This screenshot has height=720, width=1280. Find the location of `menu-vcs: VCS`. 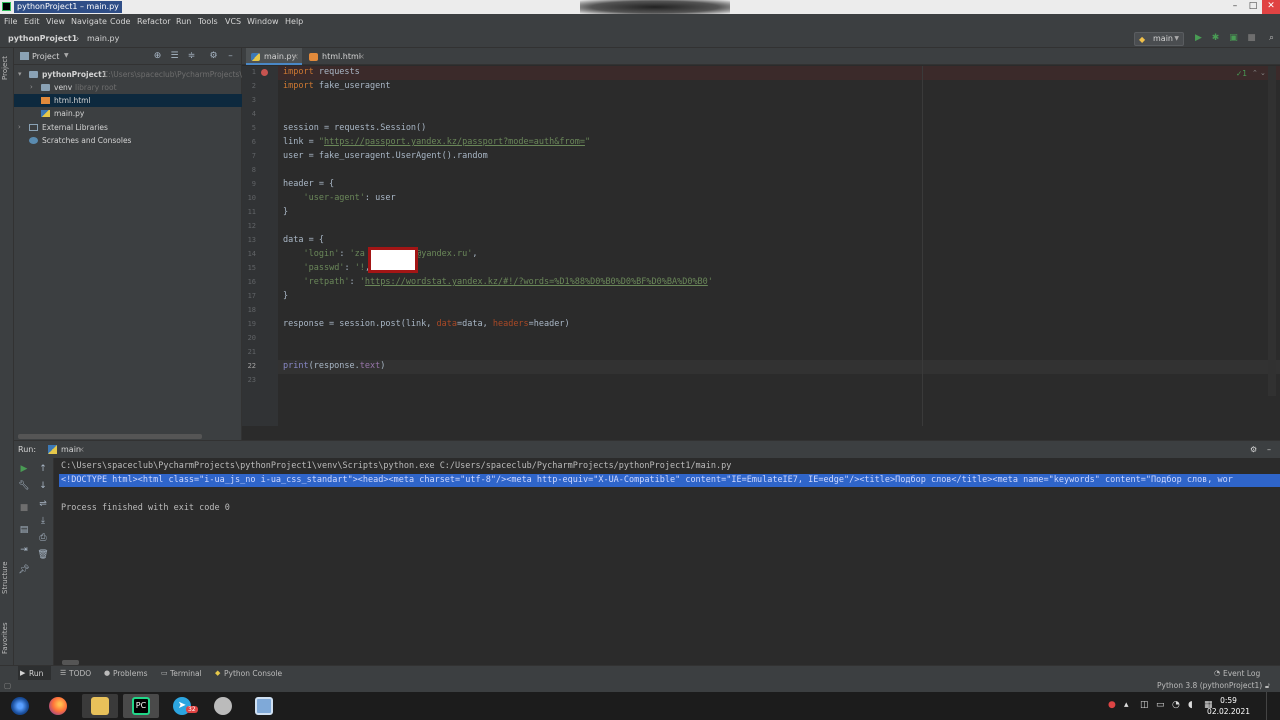

menu-vcs: VCS is located at coordinates (233, 21).